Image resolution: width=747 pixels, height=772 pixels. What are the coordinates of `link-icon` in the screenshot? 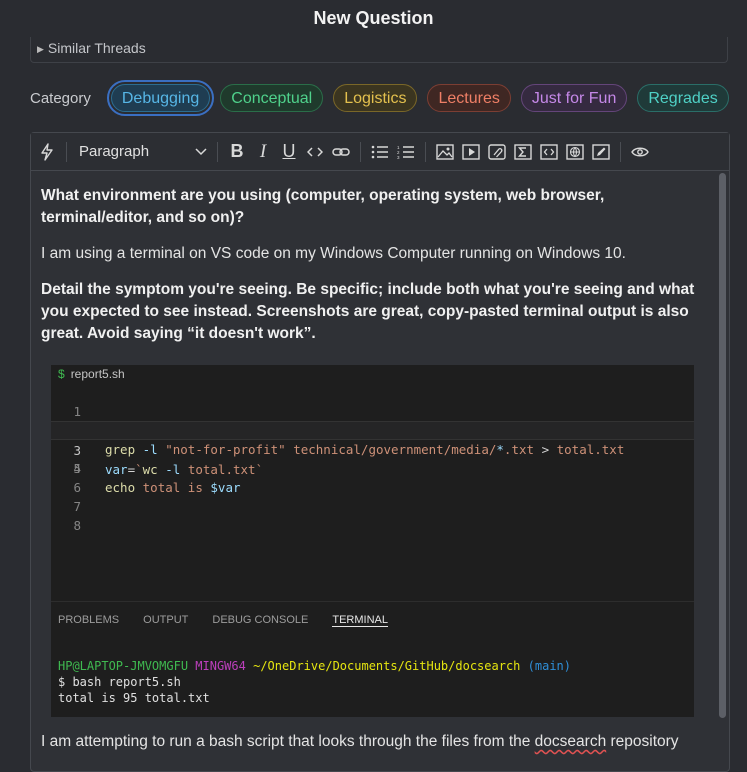 It's located at (341, 152).